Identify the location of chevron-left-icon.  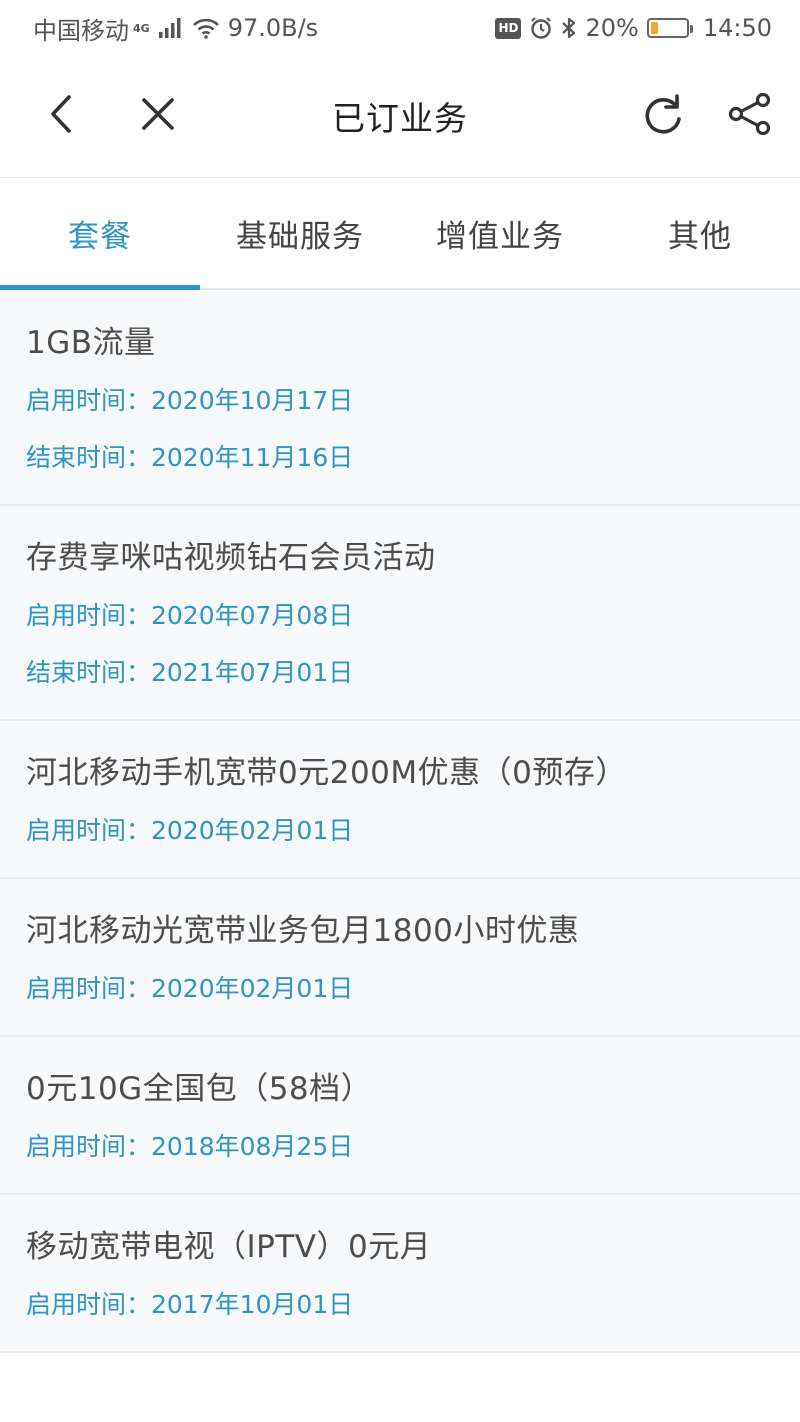
(61, 114).